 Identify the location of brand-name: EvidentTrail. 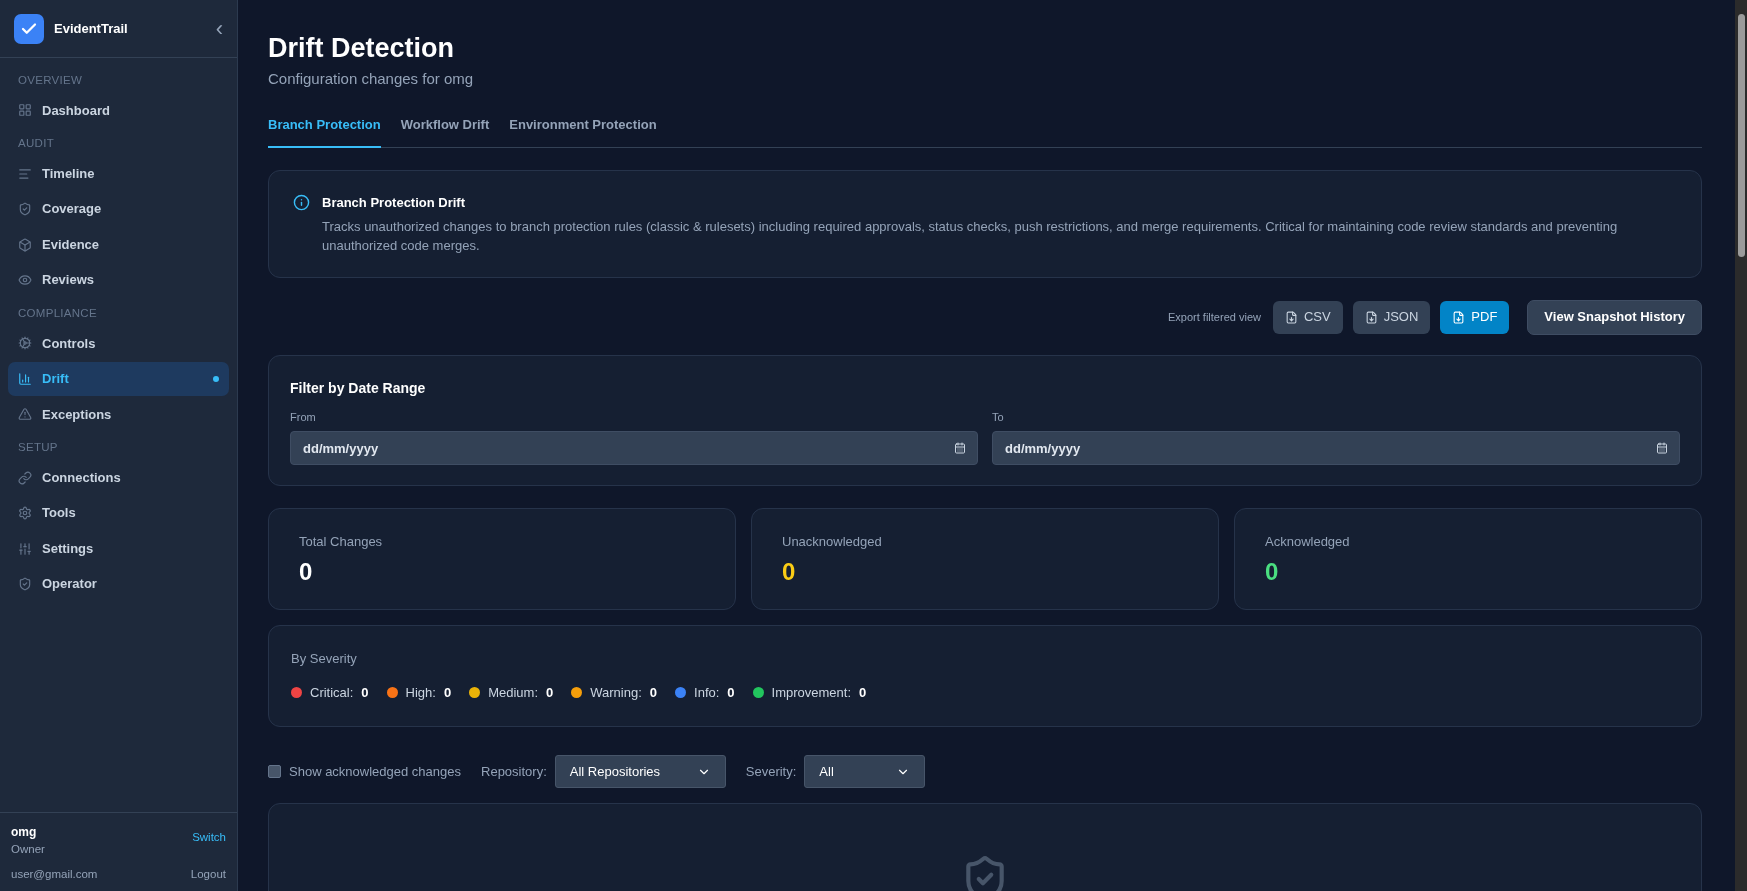
(91, 28).